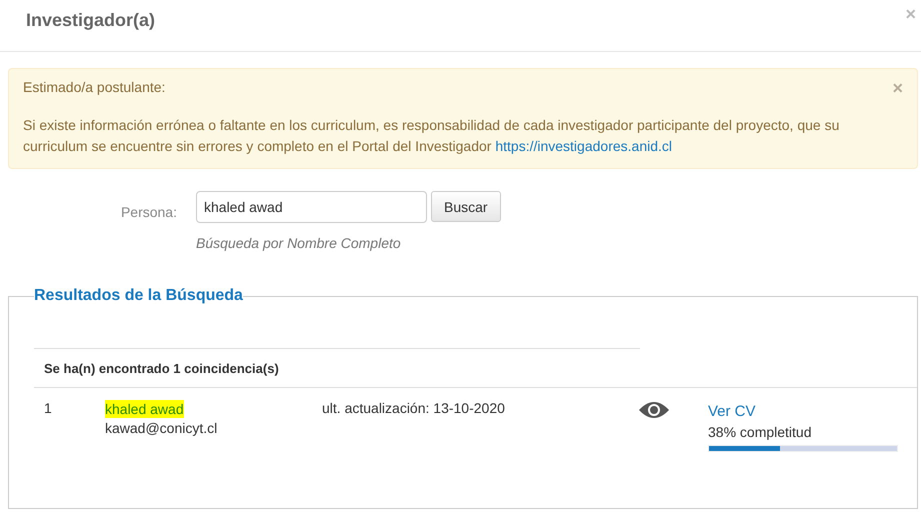 The width and height of the screenshot is (921, 527). I want to click on results-summary: Se ha(n) encontrado 1 coincidencia(s), so click(161, 368).